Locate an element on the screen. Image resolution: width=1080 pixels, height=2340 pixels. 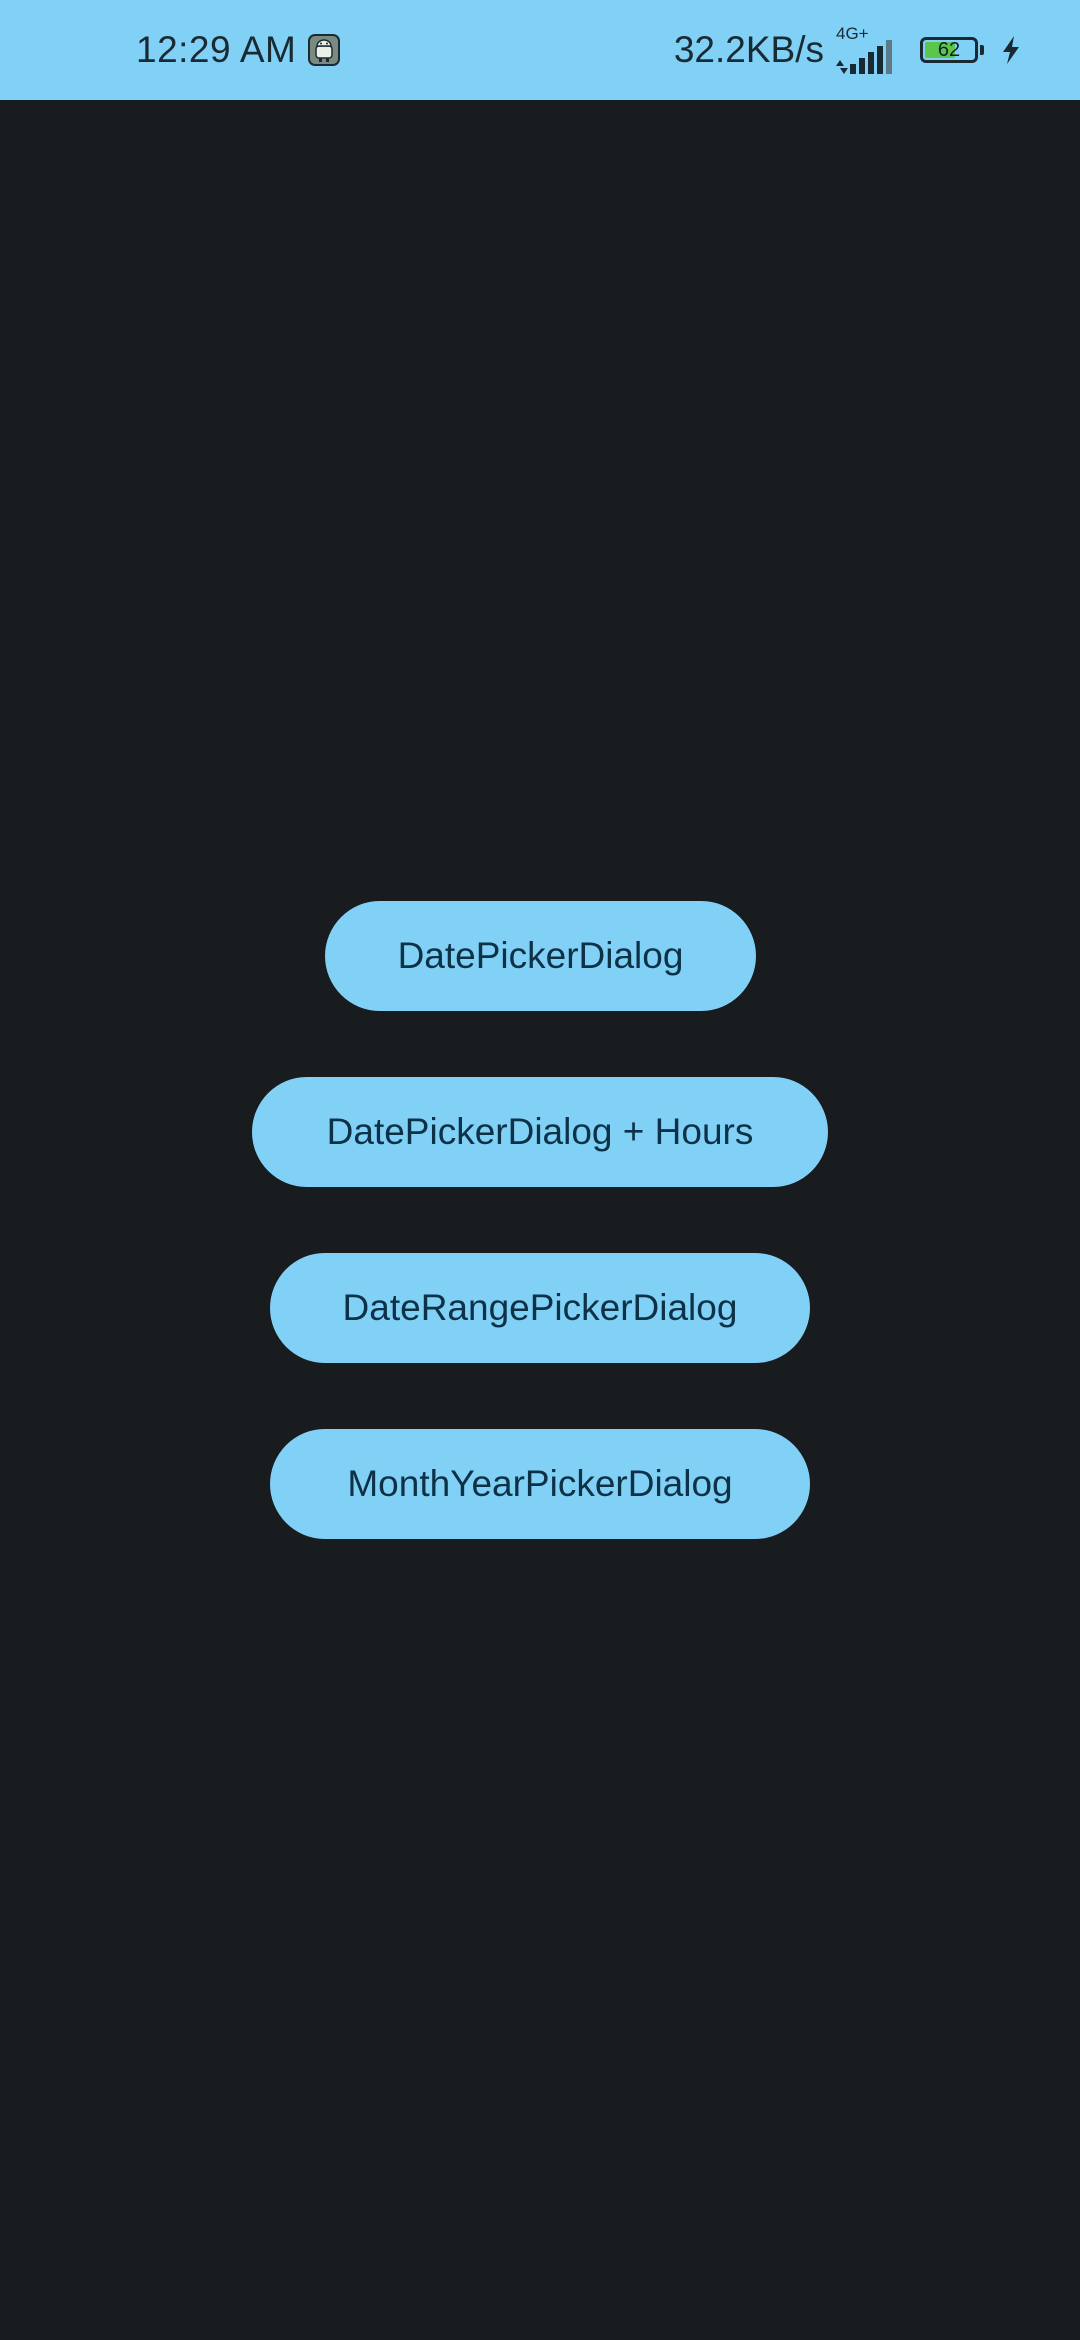
battery-level: 62 is located at coordinates (949, 50).